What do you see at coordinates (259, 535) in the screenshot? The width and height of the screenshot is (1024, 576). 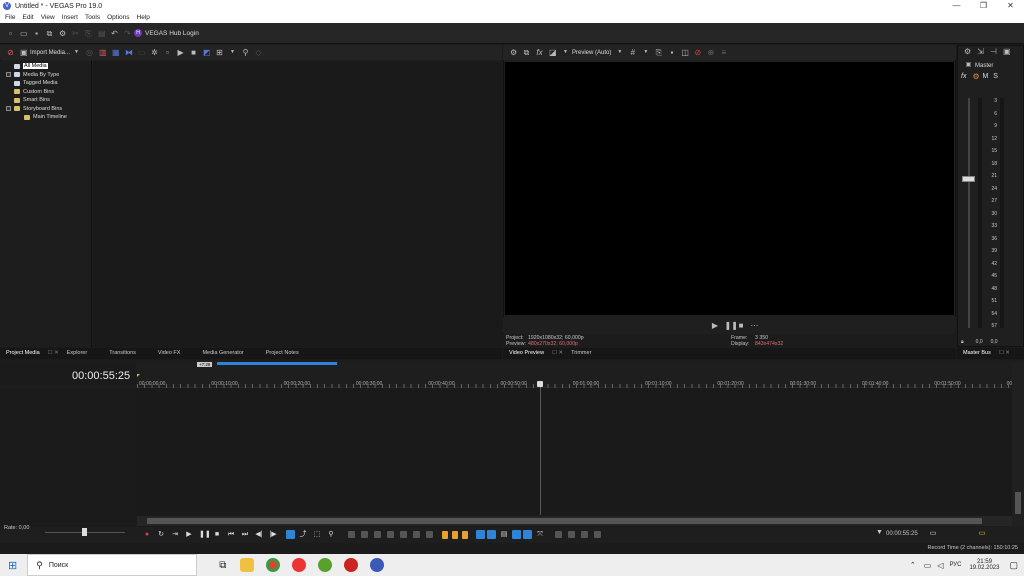 I see `prev-frame-icon: ◀|` at bounding box center [259, 535].